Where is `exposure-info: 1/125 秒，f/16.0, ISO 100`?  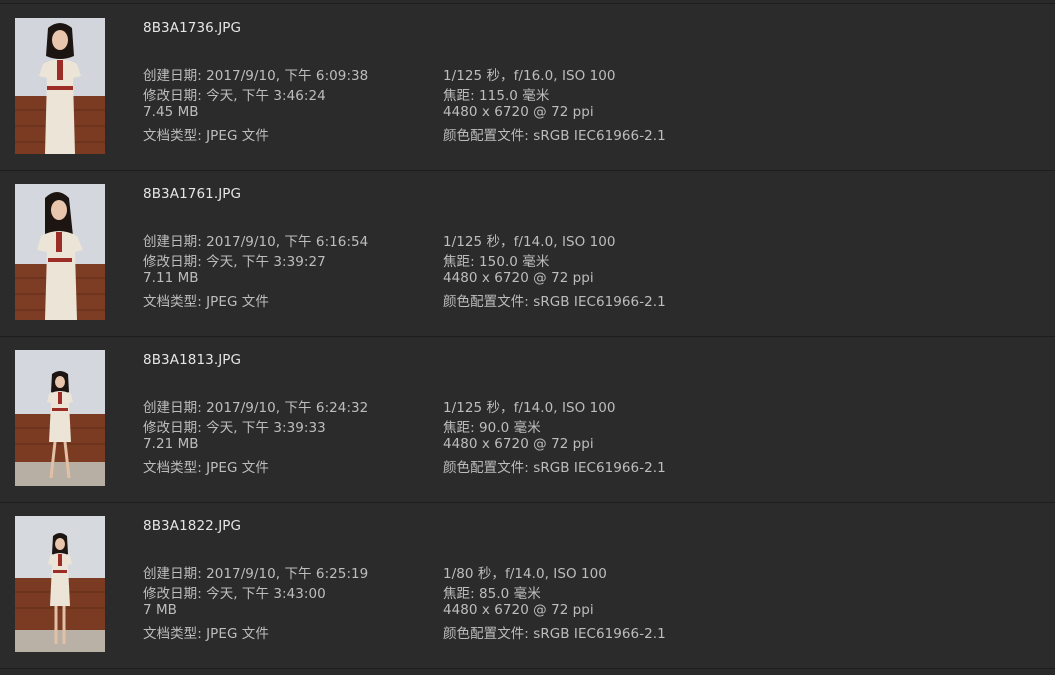 exposure-info: 1/125 秒，f/16.0, ISO 100 is located at coordinates (529, 76).